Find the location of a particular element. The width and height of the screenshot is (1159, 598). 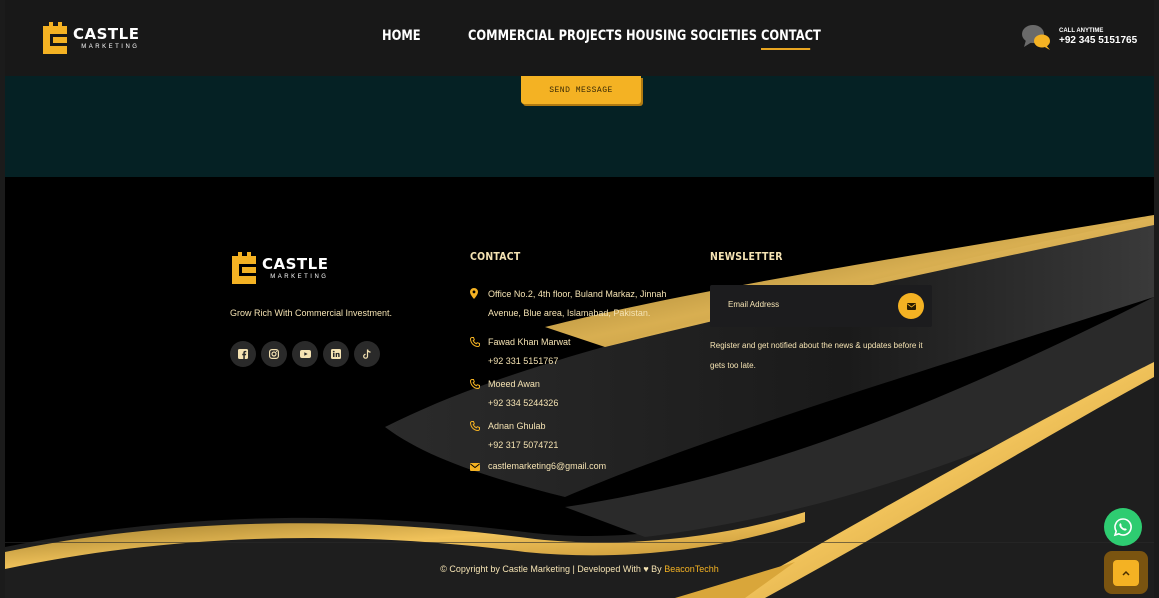

contact-title: CONTACT is located at coordinates (495, 256).